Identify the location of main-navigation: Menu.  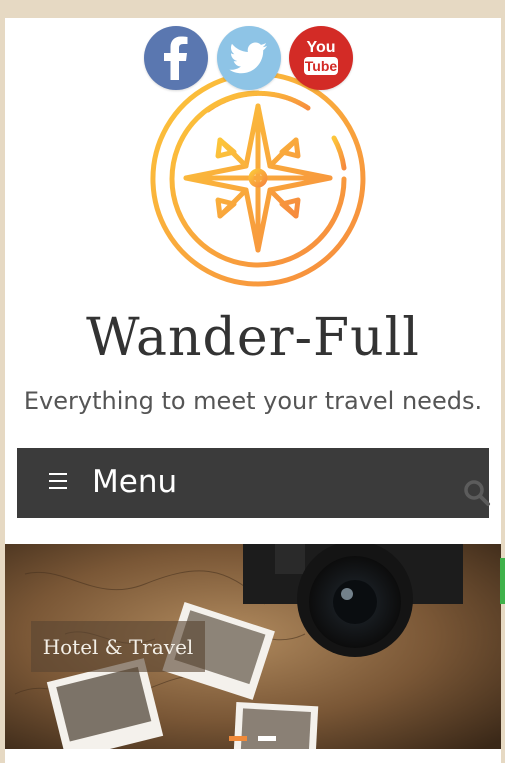
(254, 483).